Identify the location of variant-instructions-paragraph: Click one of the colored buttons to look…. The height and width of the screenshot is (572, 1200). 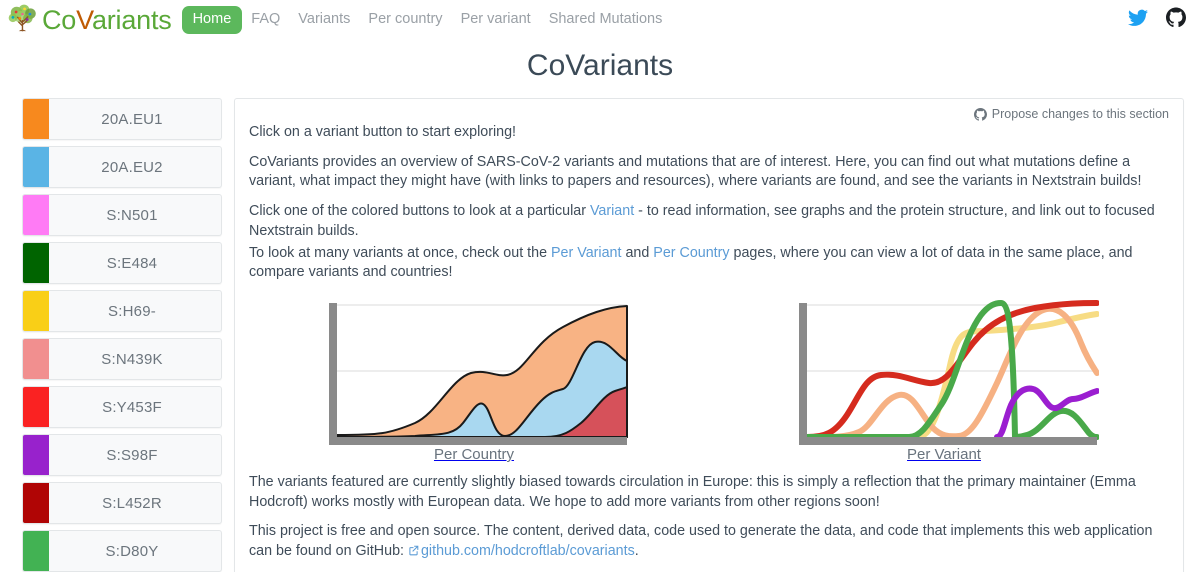
(709, 221).